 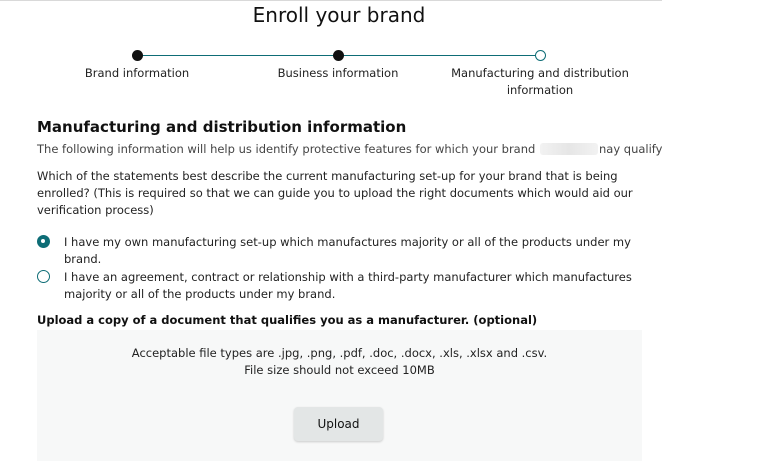 What do you see at coordinates (43, 276) in the screenshot?
I see `radio-unselected-icon` at bounding box center [43, 276].